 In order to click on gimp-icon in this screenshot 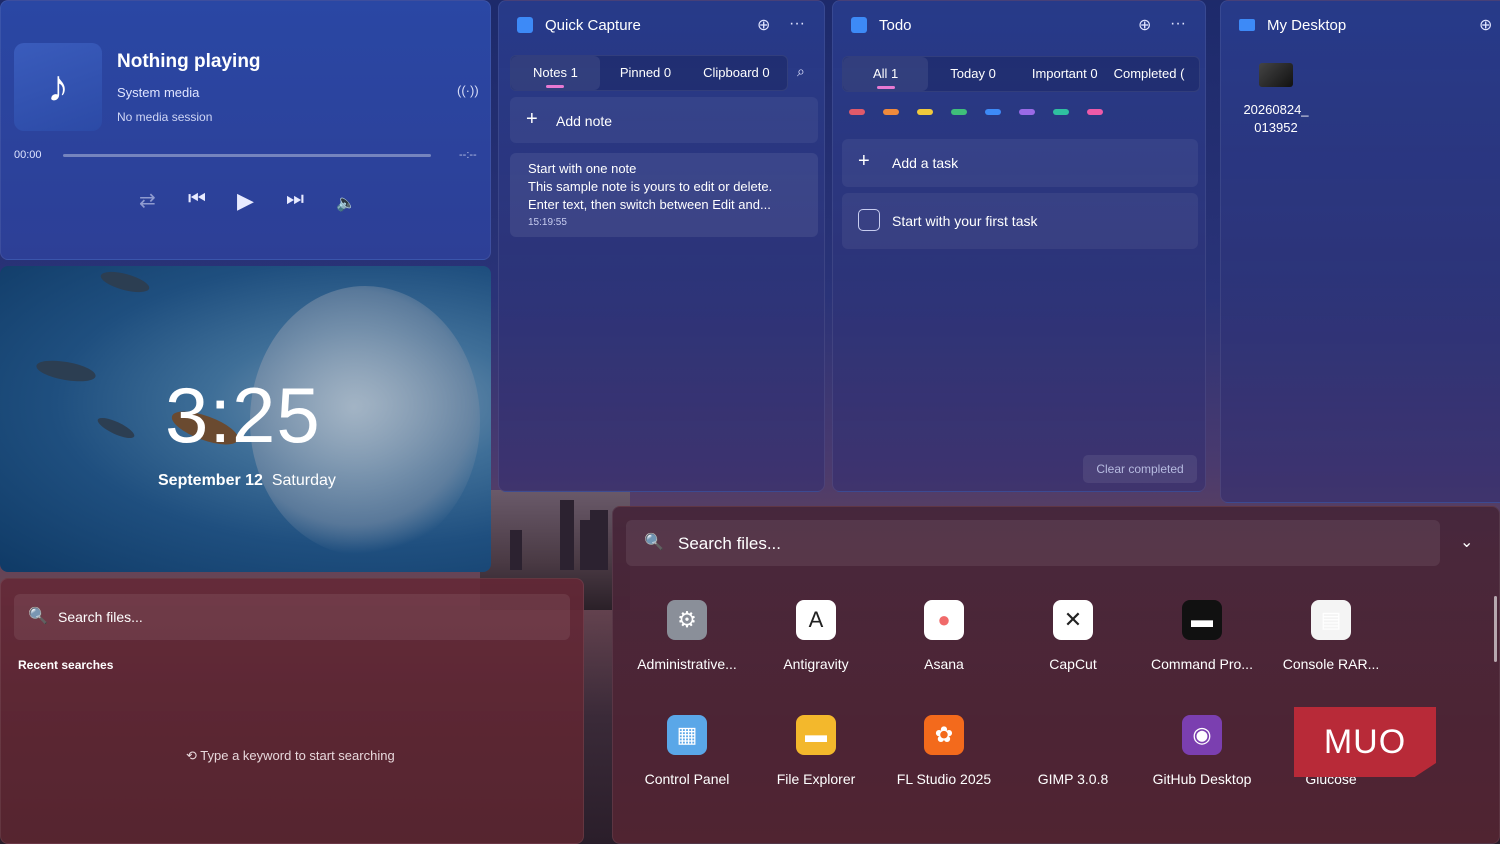, I will do `click(1073, 735)`.